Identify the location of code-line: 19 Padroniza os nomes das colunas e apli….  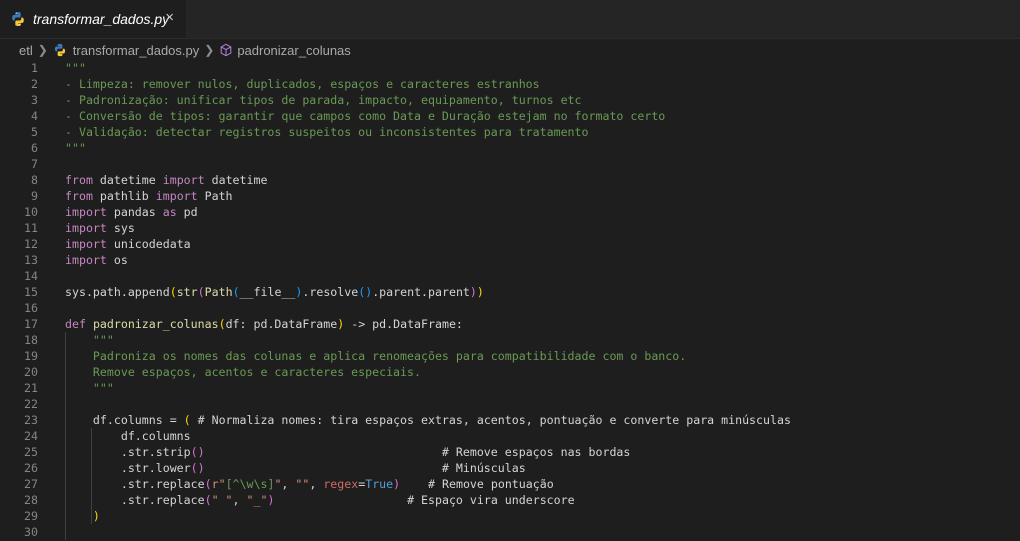
(510, 356).